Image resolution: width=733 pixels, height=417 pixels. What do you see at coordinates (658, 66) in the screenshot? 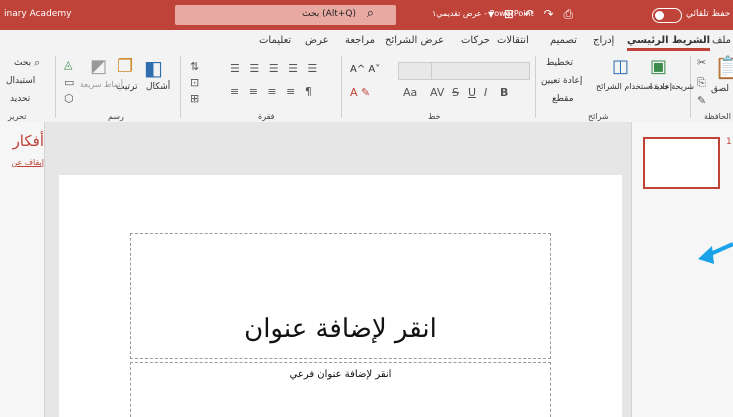
I see `new-slide-icon: ▣` at bounding box center [658, 66].